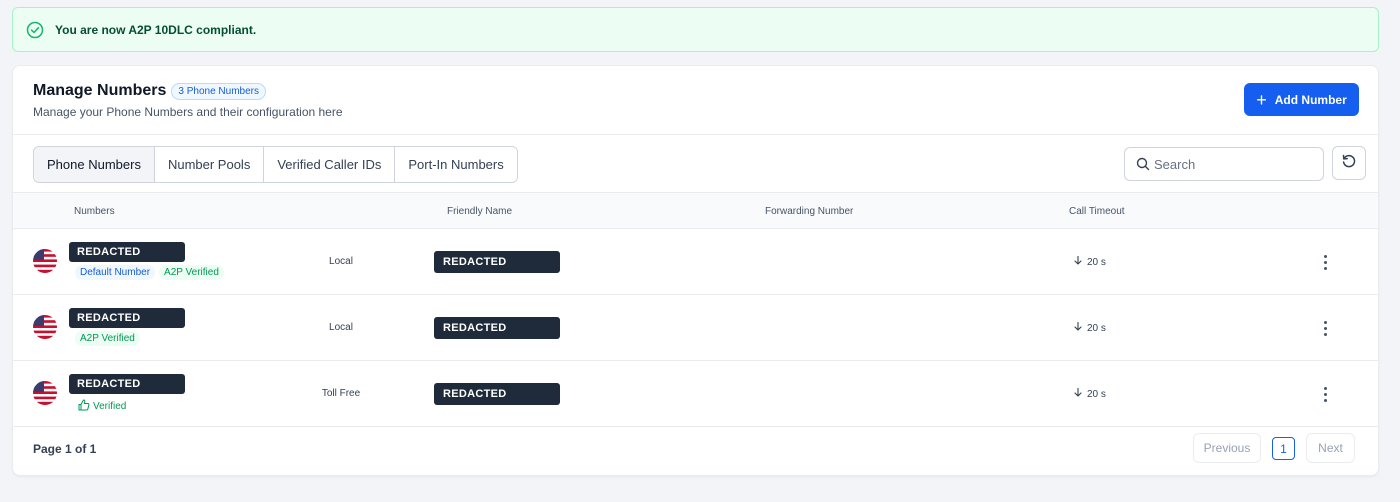 The width and height of the screenshot is (1400, 502). What do you see at coordinates (695, 450) in the screenshot?
I see `pagination: Page 1 of 1 Previous 1 Next` at bounding box center [695, 450].